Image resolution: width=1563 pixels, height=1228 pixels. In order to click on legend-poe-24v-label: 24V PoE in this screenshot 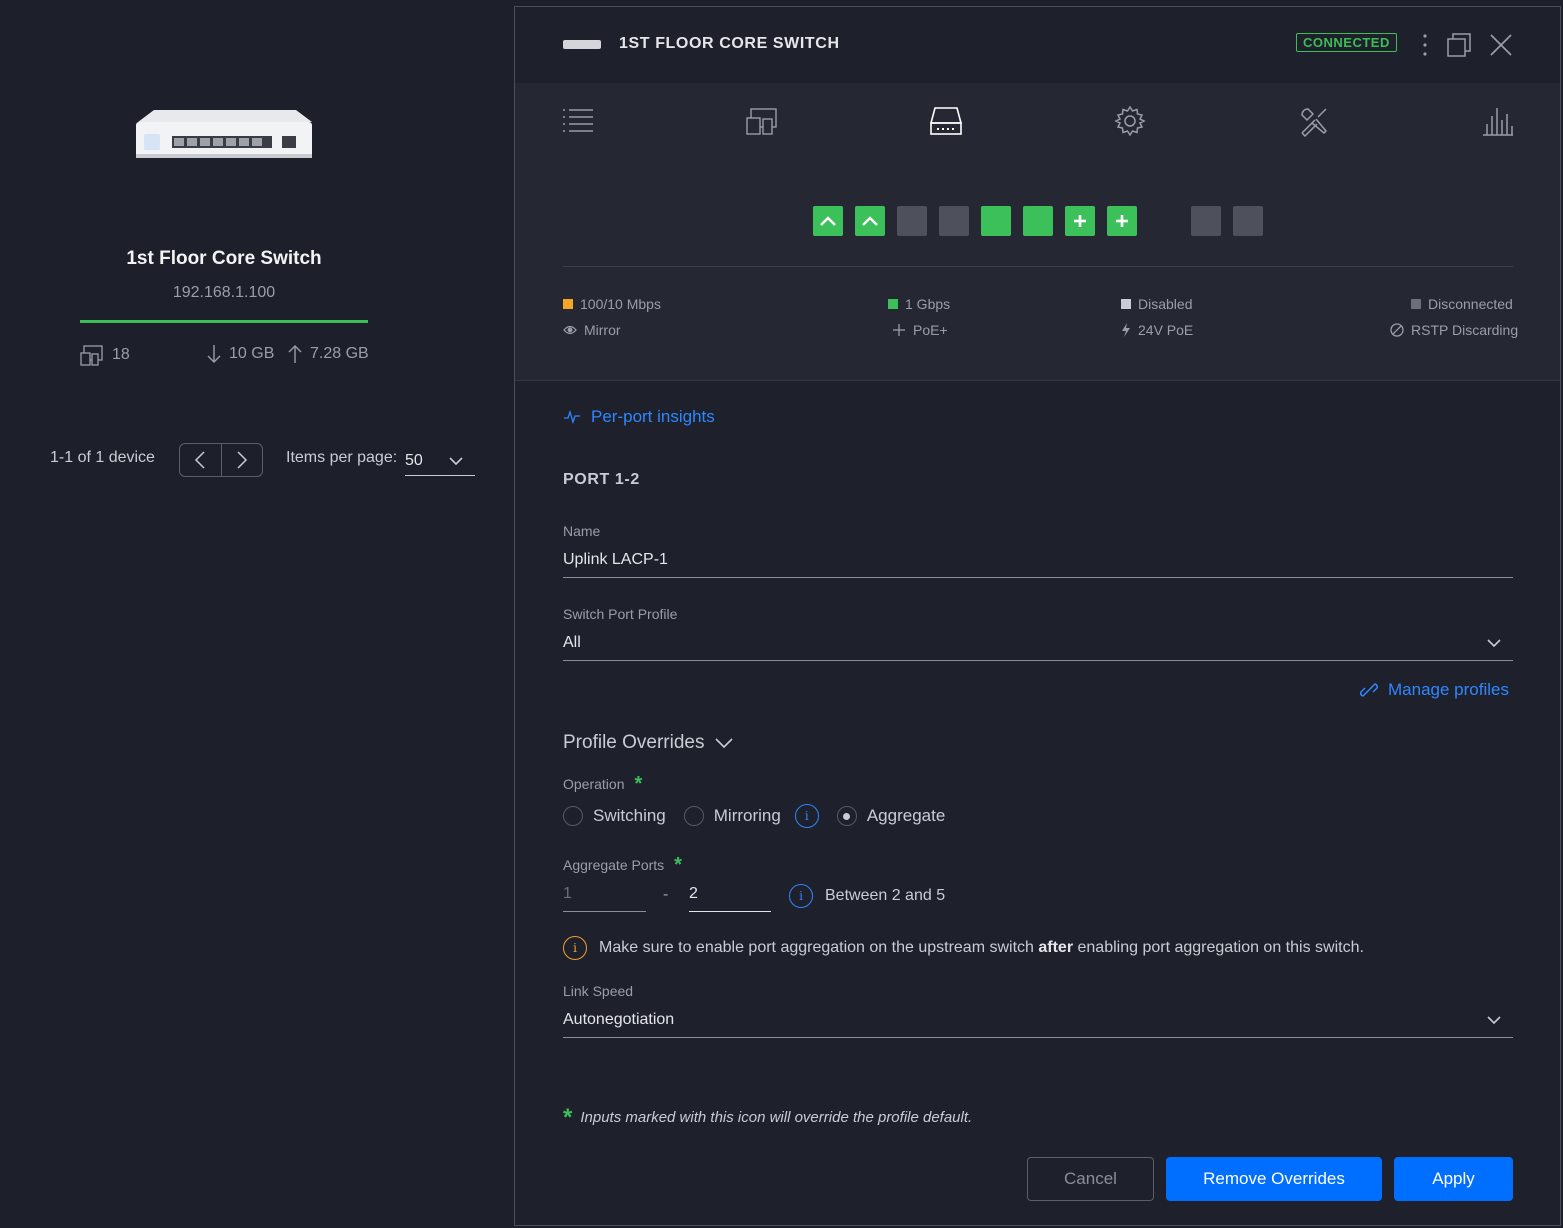, I will do `click(1166, 330)`.